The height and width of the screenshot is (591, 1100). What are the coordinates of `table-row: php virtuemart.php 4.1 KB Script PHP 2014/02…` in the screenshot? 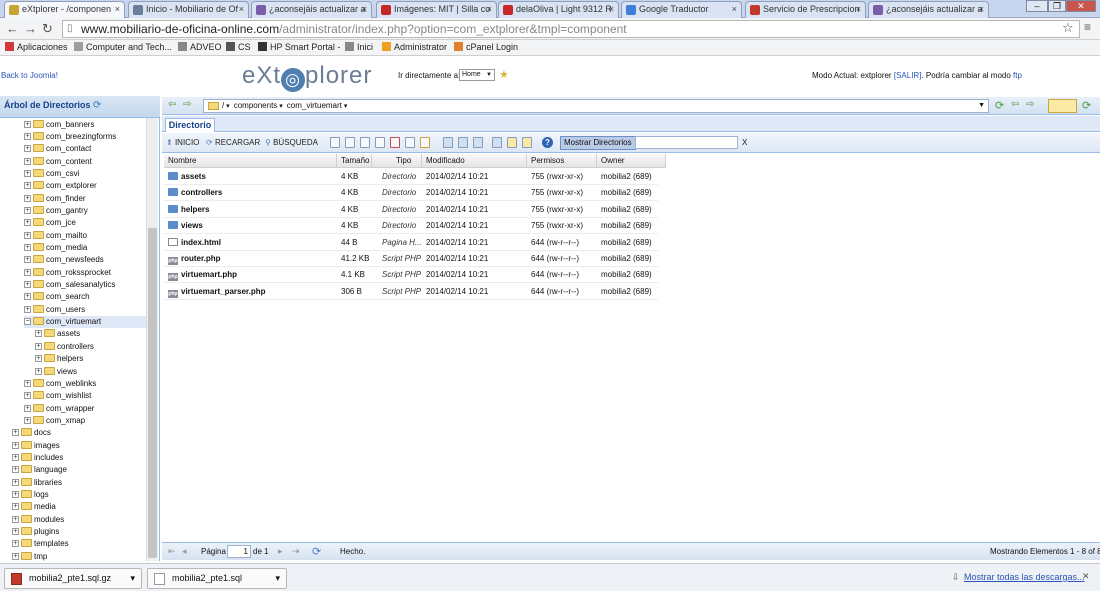 It's located at (411, 275).